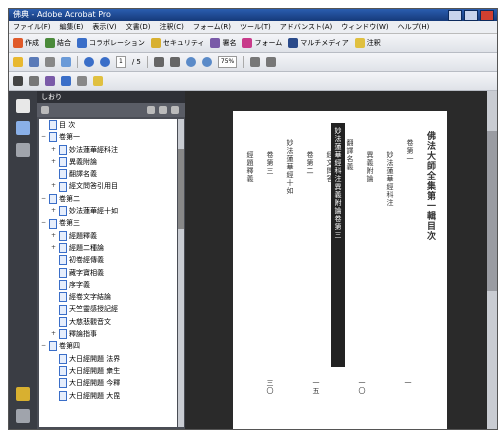 The image size is (503, 433). What do you see at coordinates (108, 260) in the screenshot?
I see `bookmark-item: 初卷經傳義` at bounding box center [108, 260].